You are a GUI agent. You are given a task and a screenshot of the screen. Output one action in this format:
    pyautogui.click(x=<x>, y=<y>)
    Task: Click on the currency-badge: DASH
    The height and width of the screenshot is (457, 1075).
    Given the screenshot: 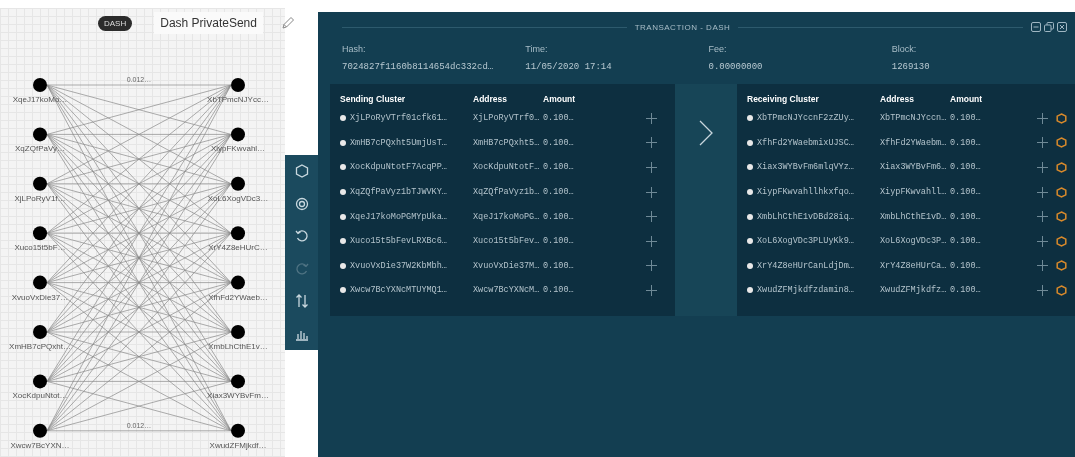 What is the action you would take?
    pyautogui.click(x=115, y=23)
    